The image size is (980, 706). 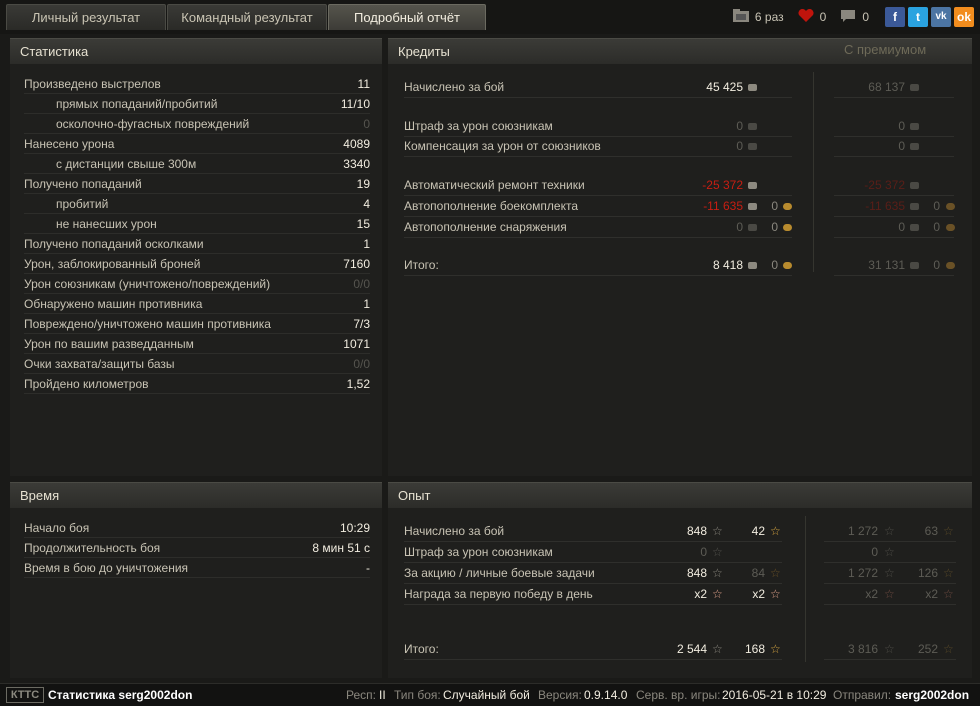 What do you see at coordinates (382, 695) in the screenshot?
I see `resp-value: II` at bounding box center [382, 695].